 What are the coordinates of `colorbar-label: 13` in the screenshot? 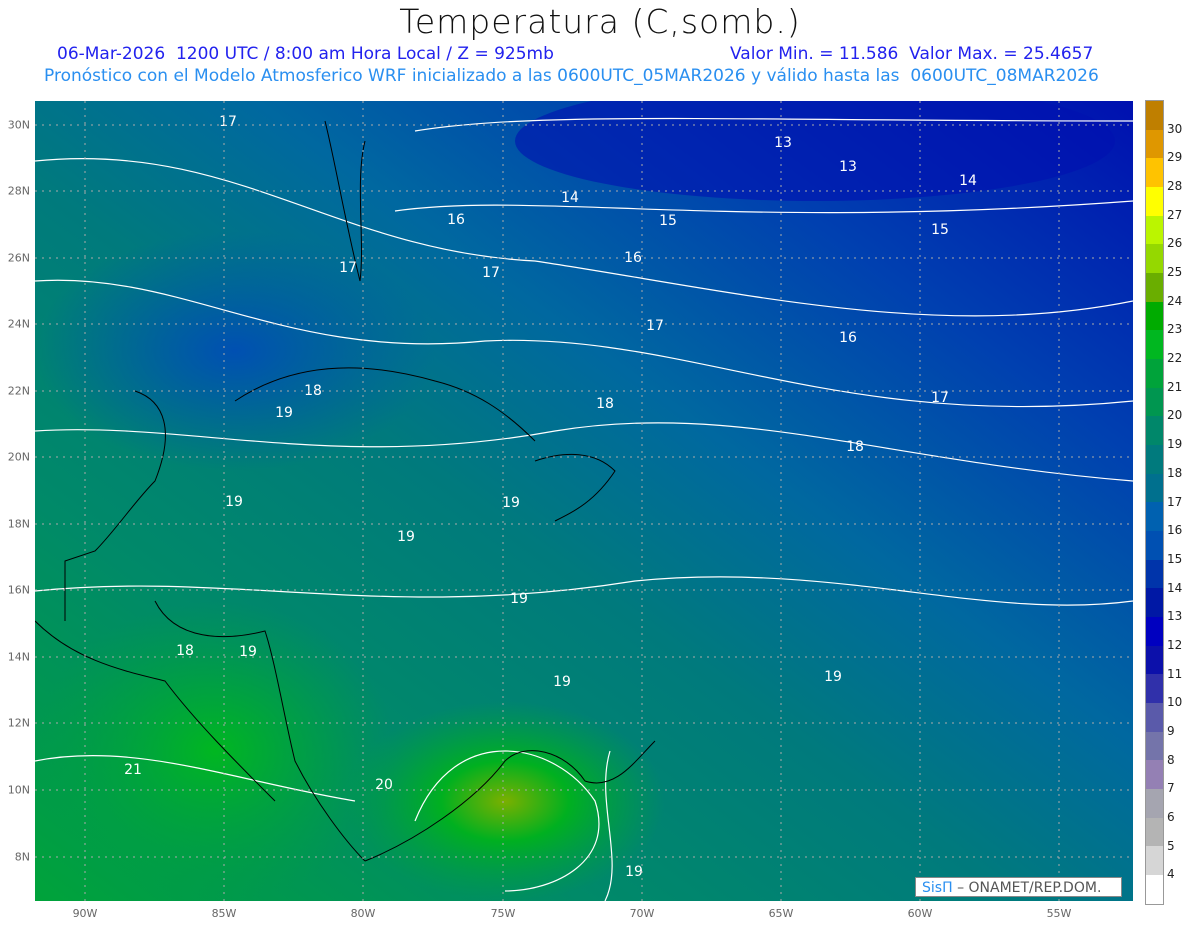 It's located at (1175, 616).